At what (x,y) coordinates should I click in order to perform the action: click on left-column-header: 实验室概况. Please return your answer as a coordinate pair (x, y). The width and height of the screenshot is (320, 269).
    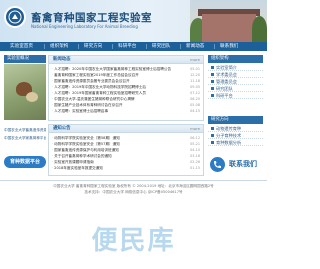
    Looking at the image, I should click on (25, 59).